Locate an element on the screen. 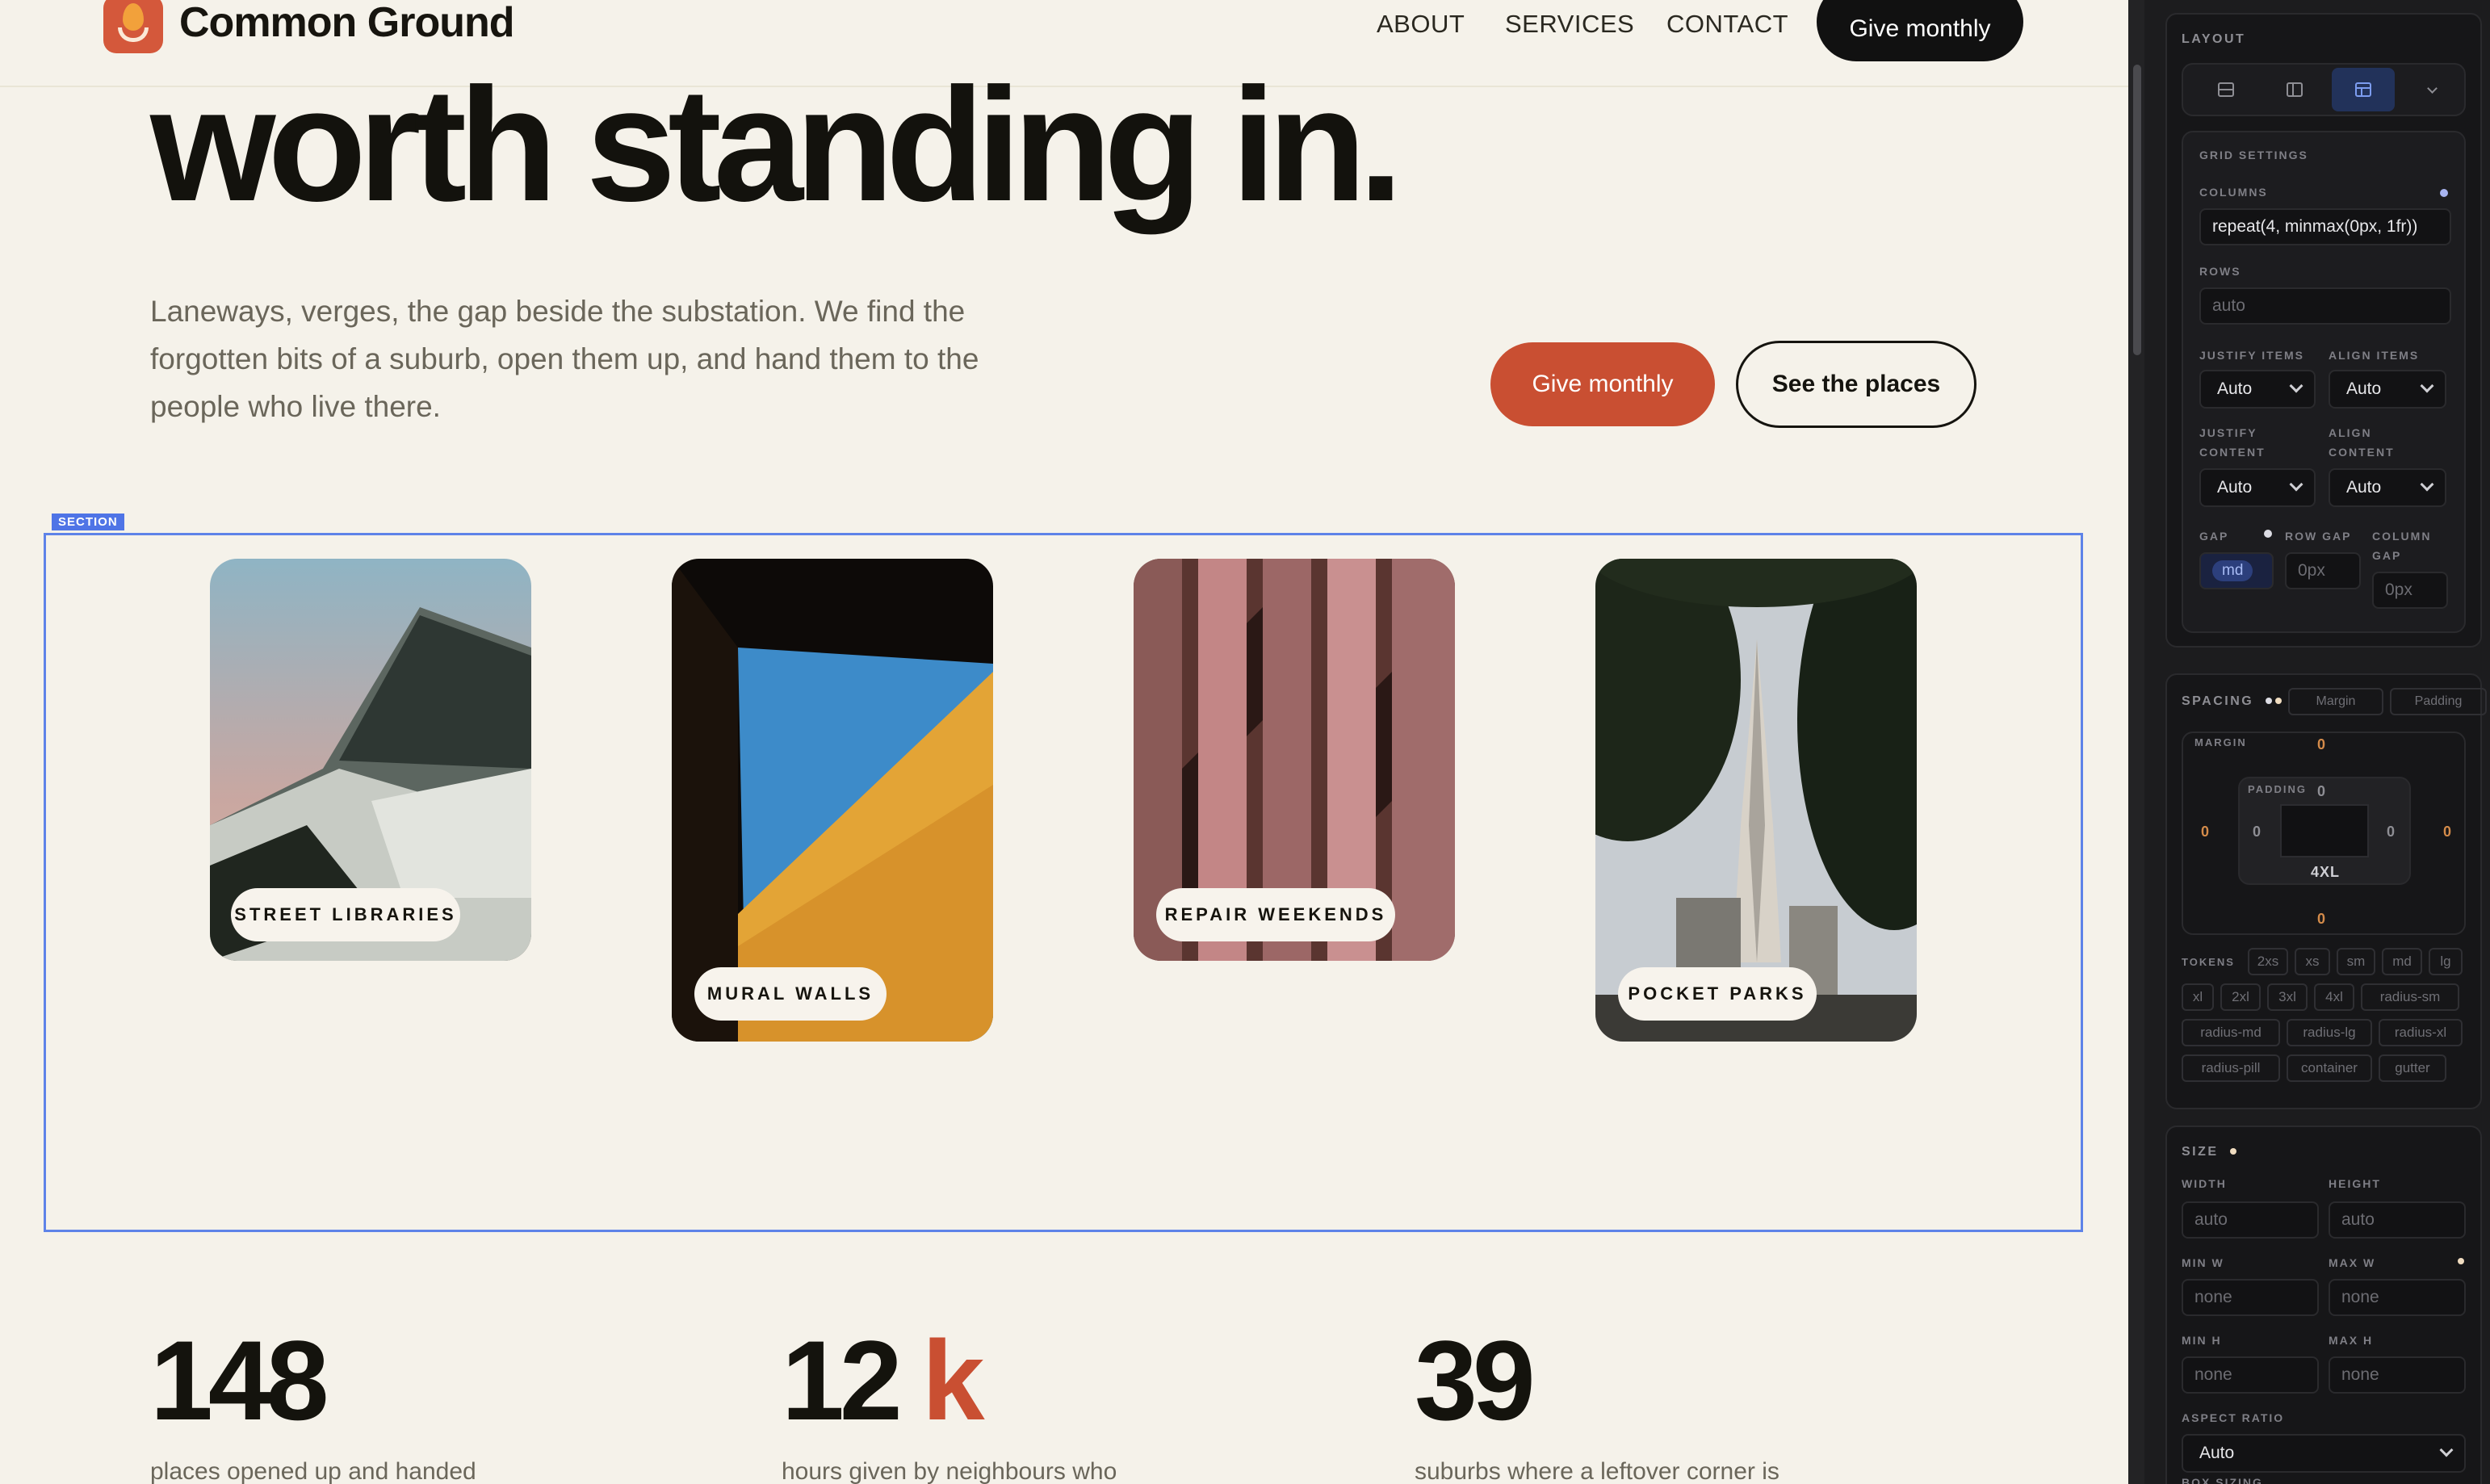 The width and height of the screenshot is (2490, 1484). width-label: WIDTH is located at coordinates (2204, 1183).